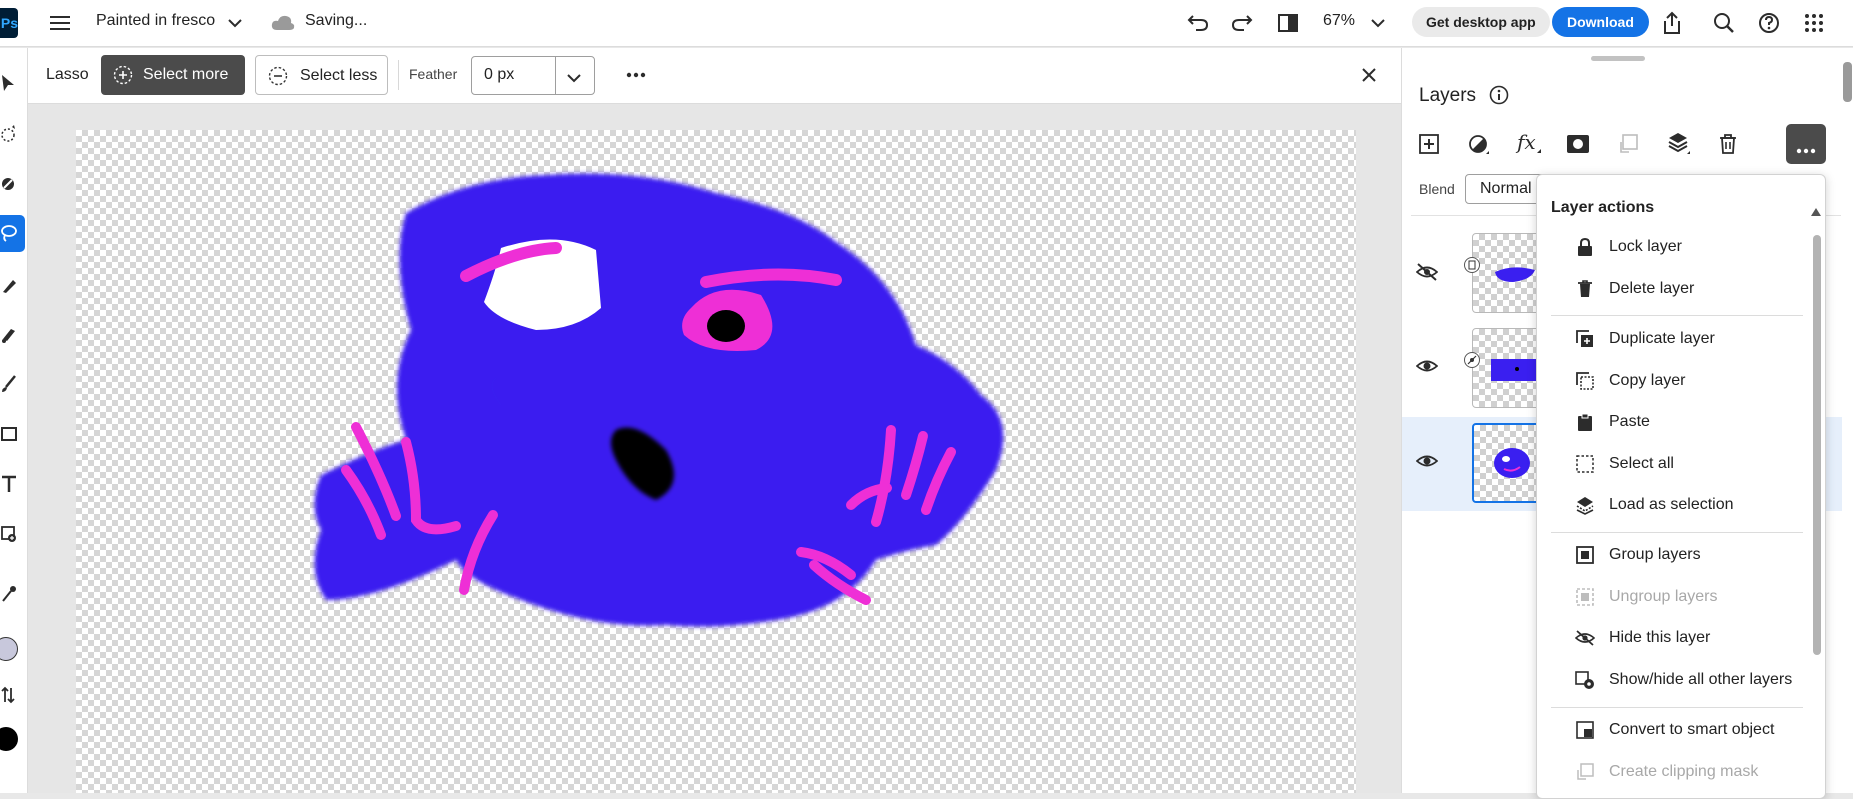 The image size is (1853, 799). Describe the element at coordinates (1724, 23) in the screenshot. I see `search-icon` at that location.